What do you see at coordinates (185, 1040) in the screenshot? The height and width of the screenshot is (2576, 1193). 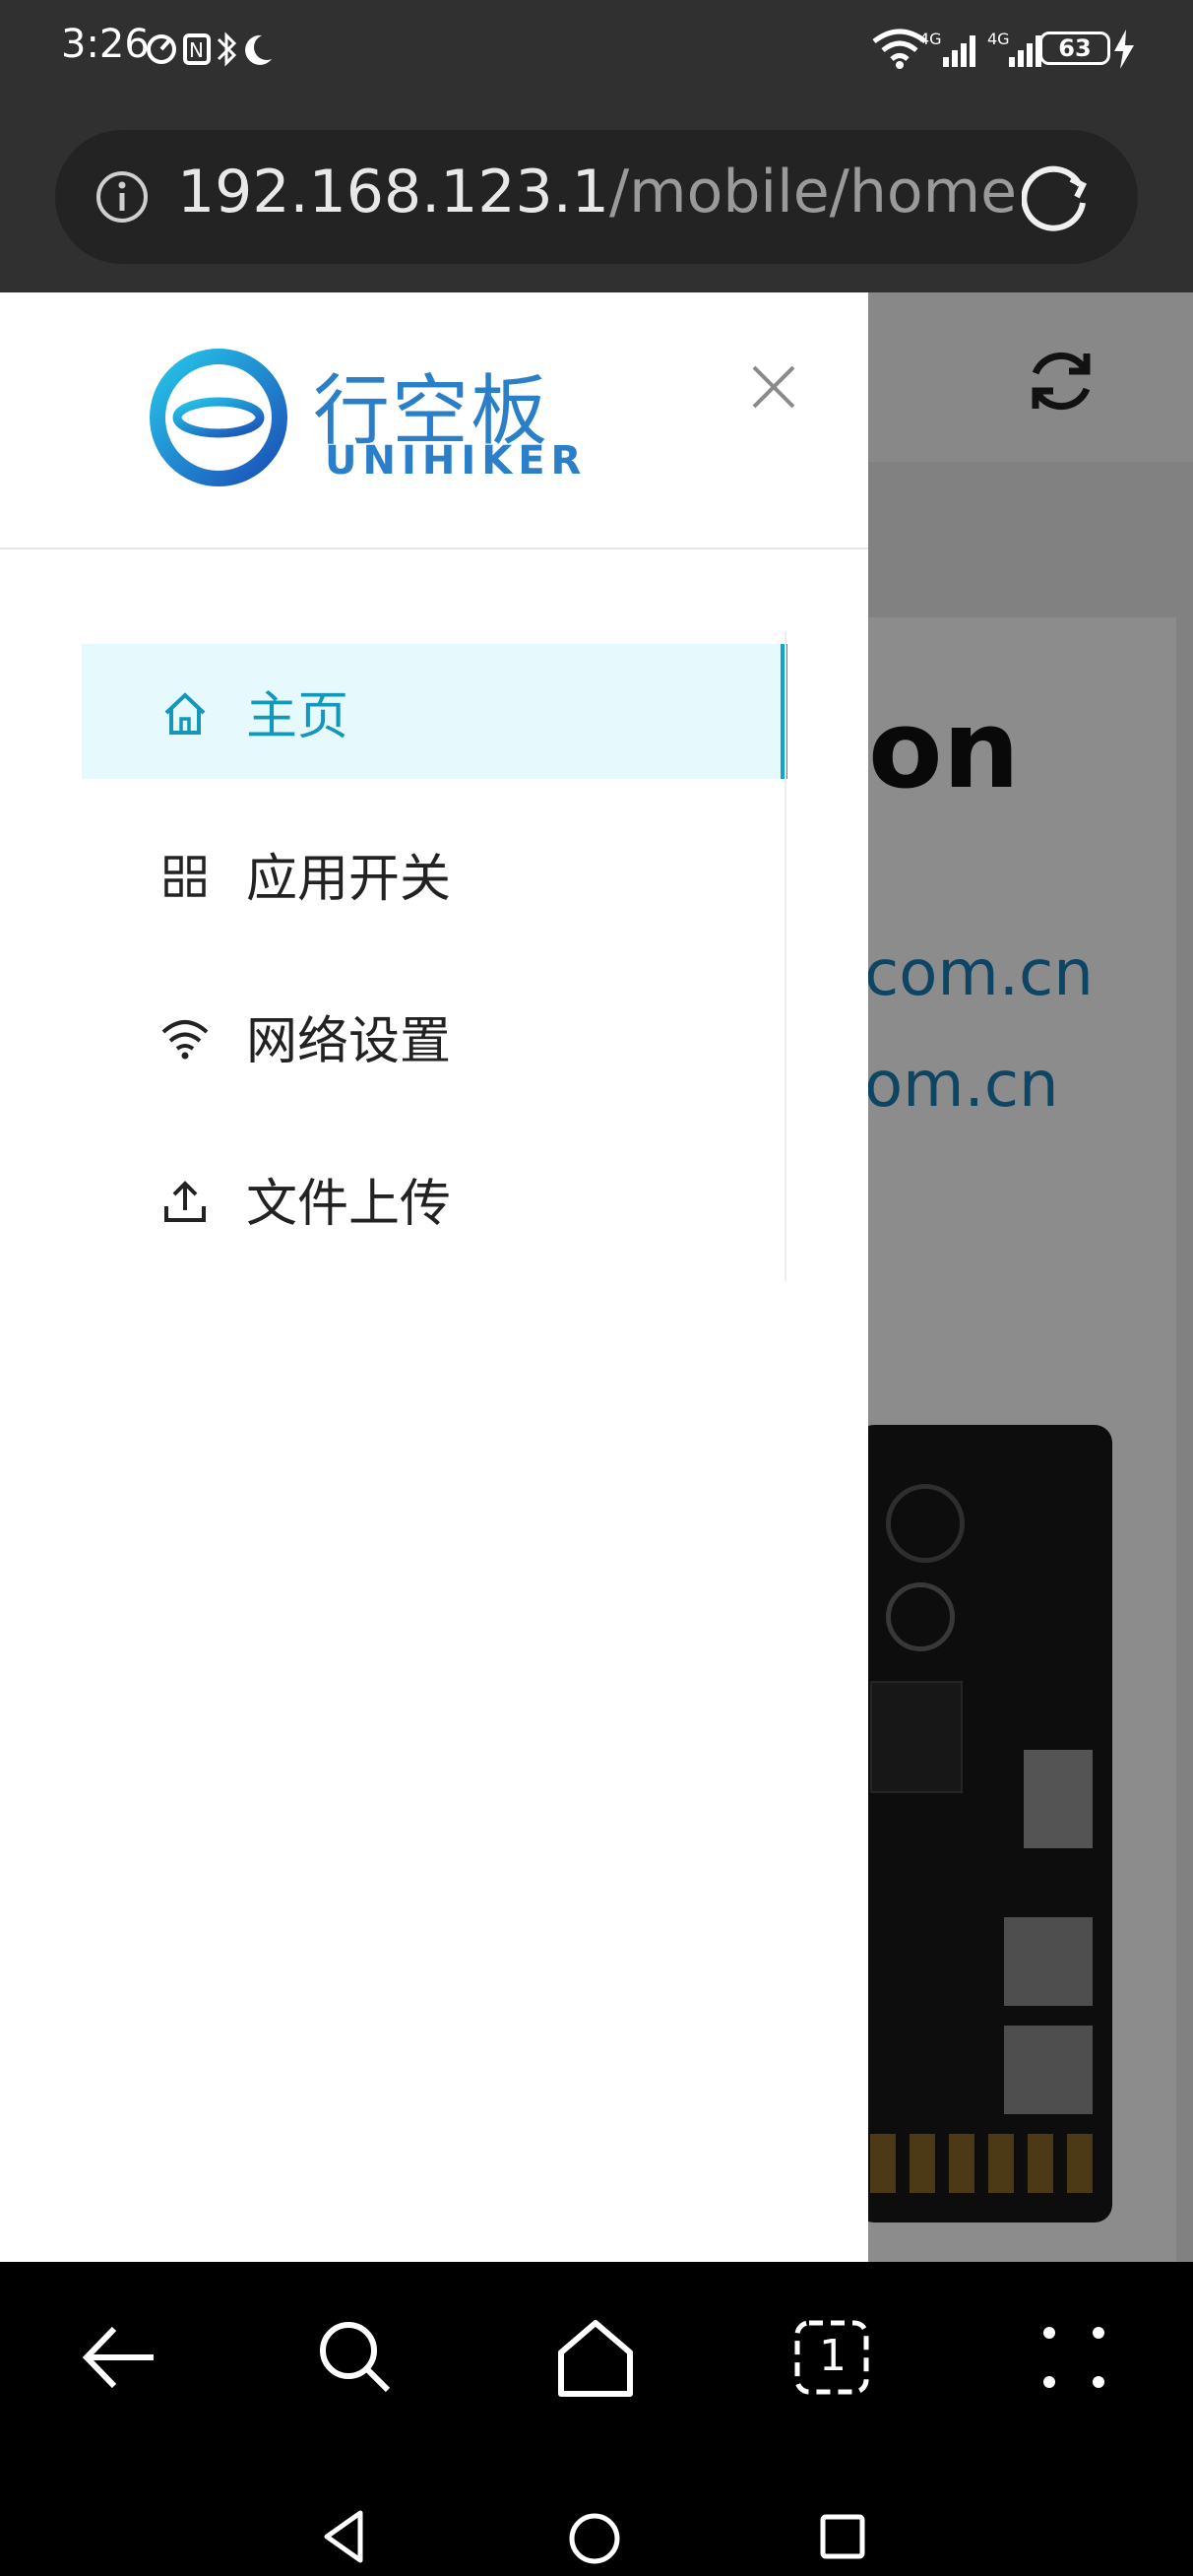 I see `wifi-icon` at bounding box center [185, 1040].